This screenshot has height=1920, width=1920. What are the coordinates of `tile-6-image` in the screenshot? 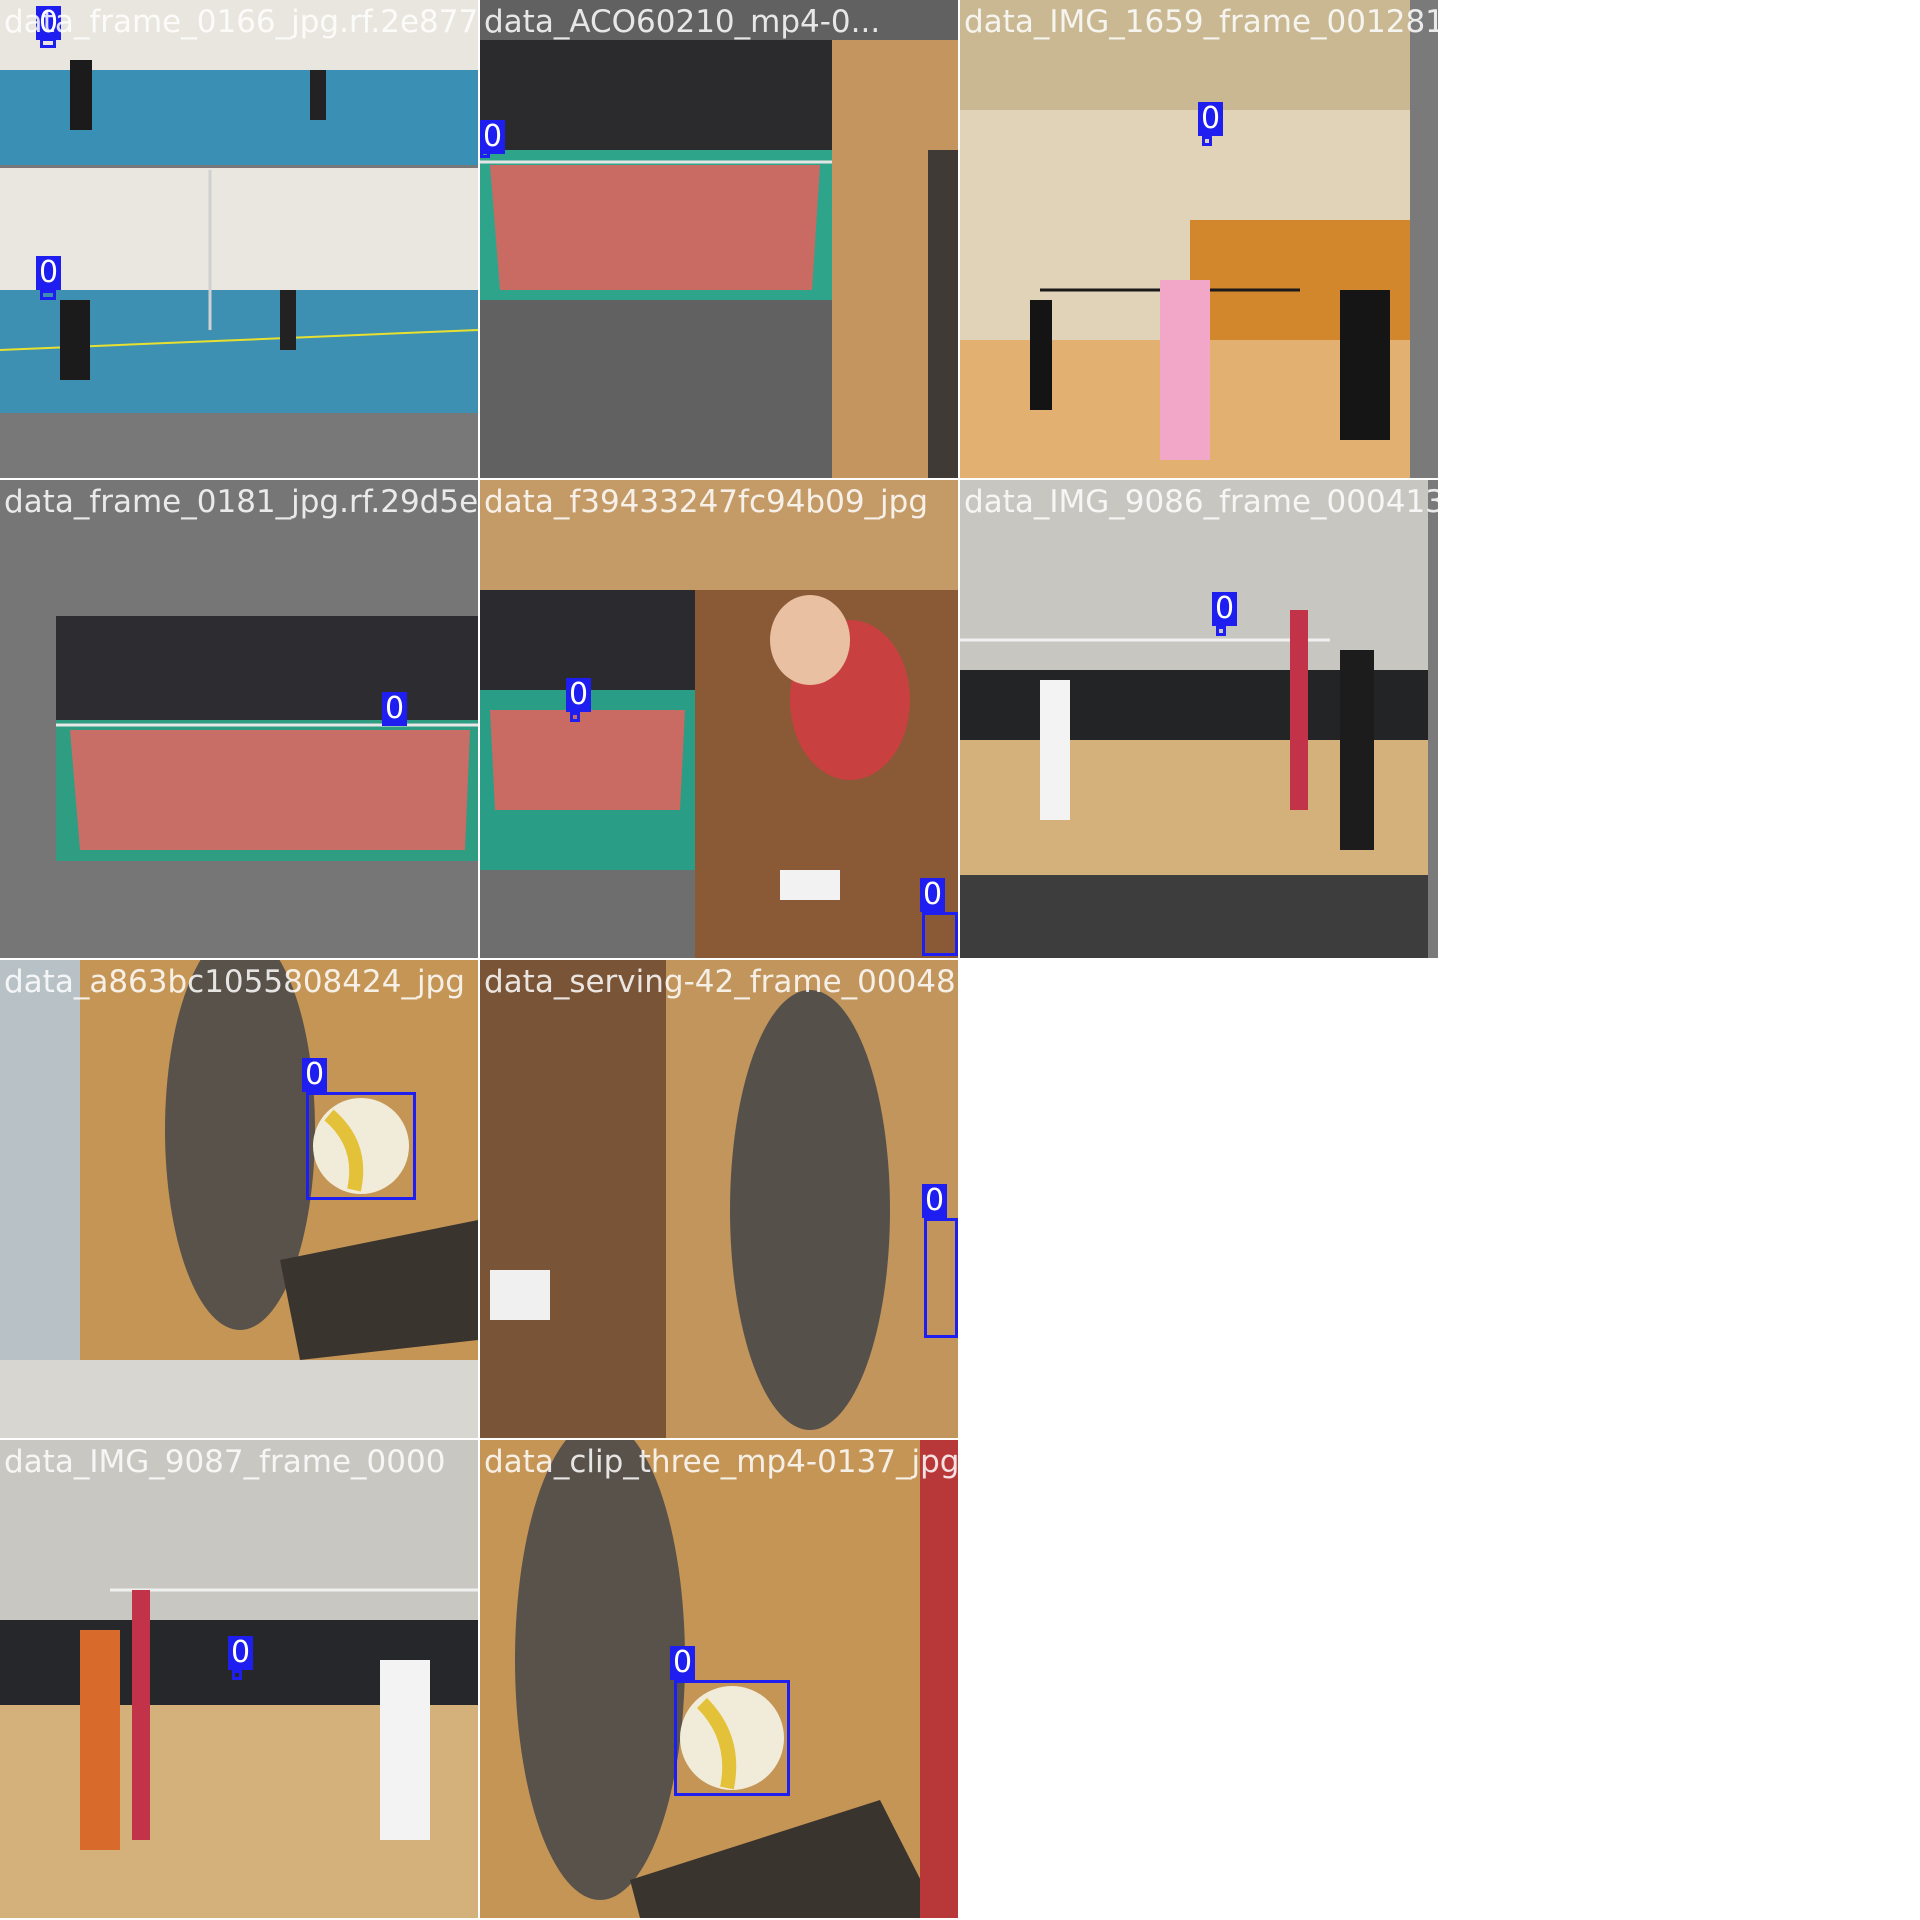 It's located at (1199, 719).